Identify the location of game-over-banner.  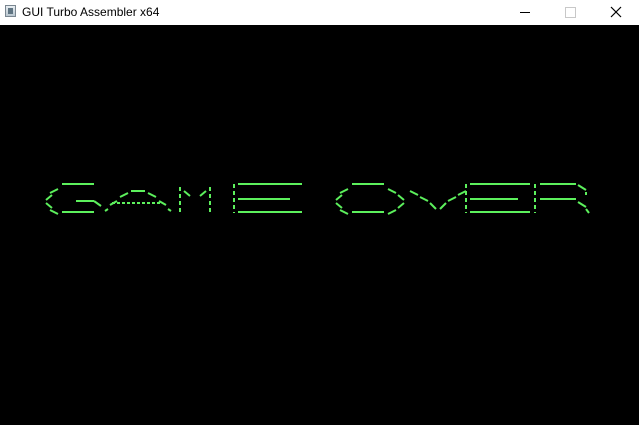
(317, 199).